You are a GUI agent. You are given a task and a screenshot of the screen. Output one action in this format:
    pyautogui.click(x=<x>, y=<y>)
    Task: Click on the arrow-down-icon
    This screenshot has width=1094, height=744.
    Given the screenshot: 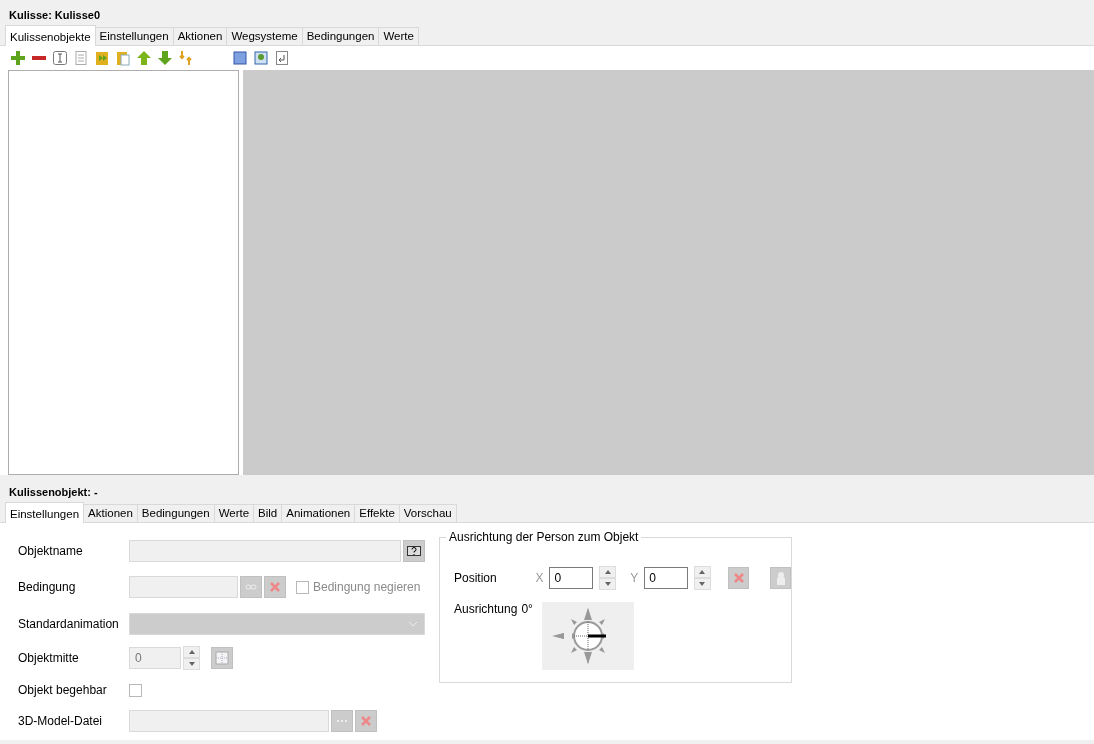 What is the action you would take?
    pyautogui.click(x=165, y=58)
    